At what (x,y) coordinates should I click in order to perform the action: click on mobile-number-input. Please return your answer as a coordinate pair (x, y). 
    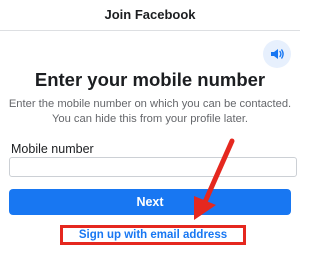
    Looking at the image, I should click on (153, 167).